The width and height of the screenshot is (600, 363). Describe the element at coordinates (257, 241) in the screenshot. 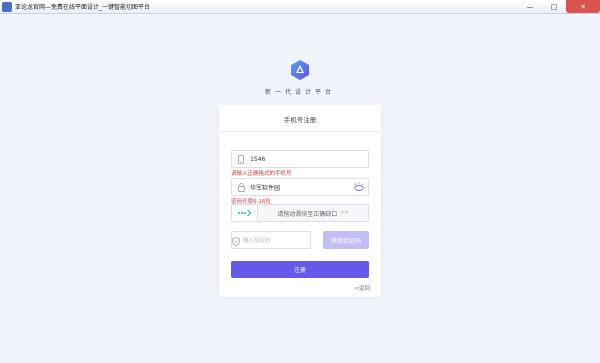

I see `code-placeholder: 输入验证码` at that location.